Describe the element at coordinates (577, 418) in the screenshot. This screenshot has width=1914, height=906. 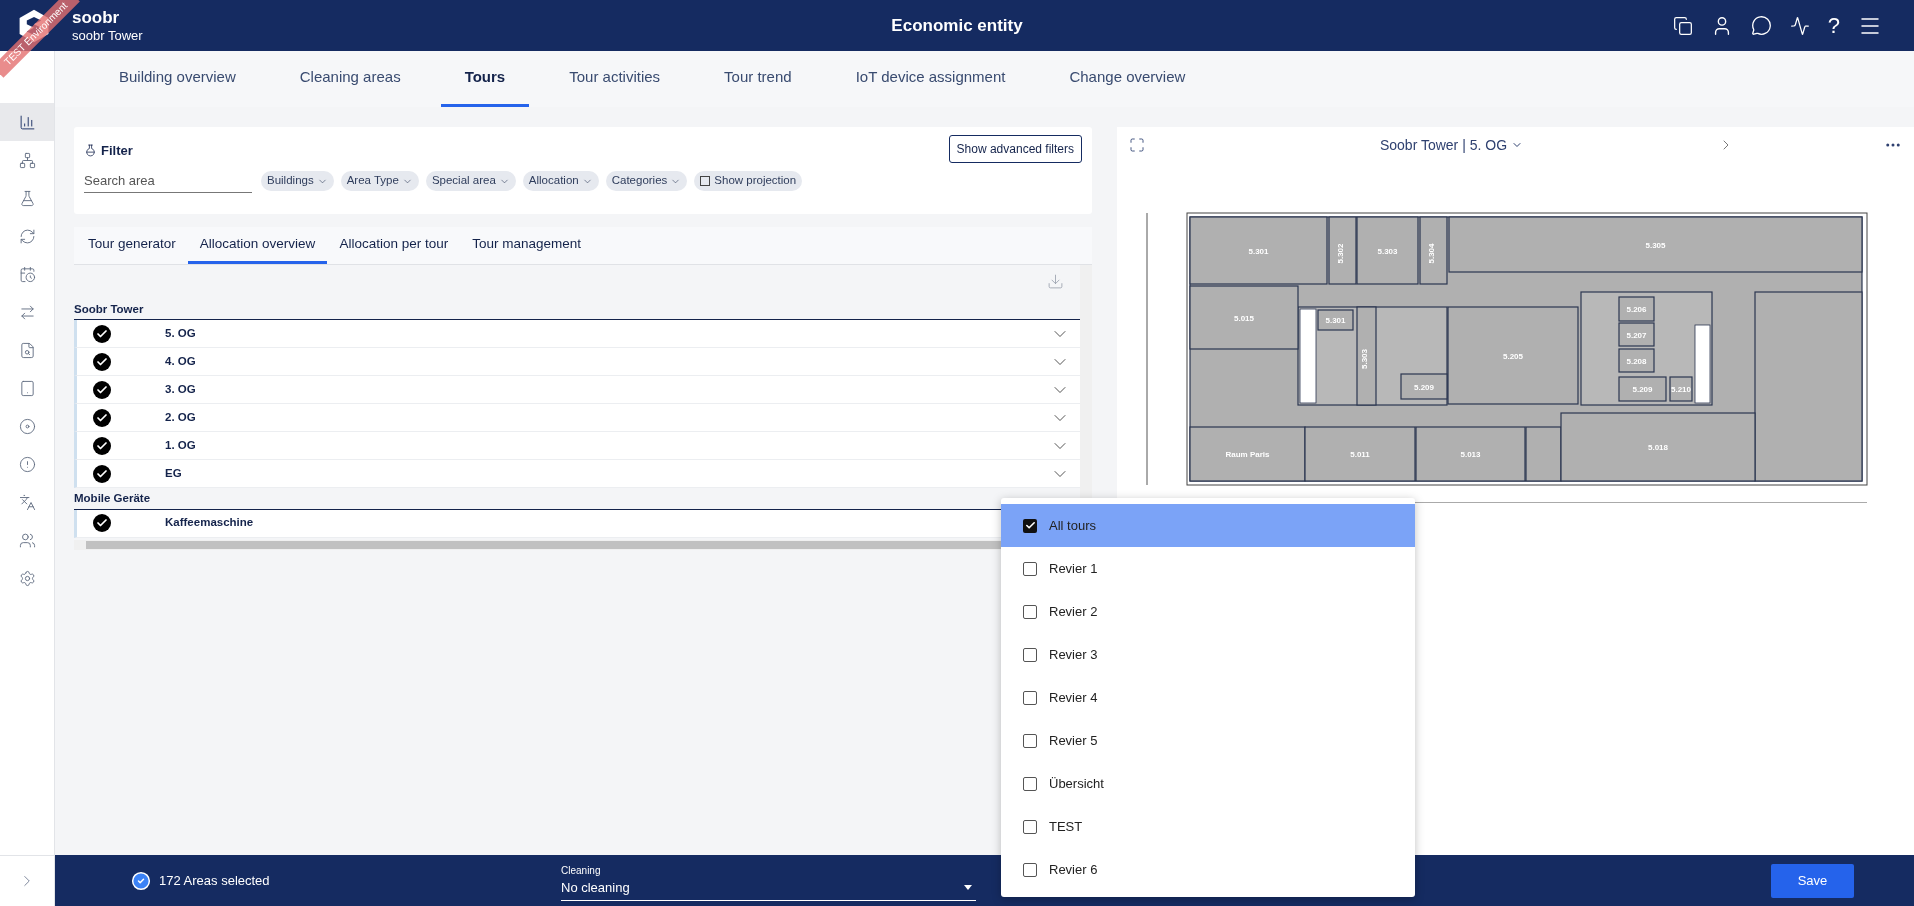
I see `list-row: 2. OG` at that location.